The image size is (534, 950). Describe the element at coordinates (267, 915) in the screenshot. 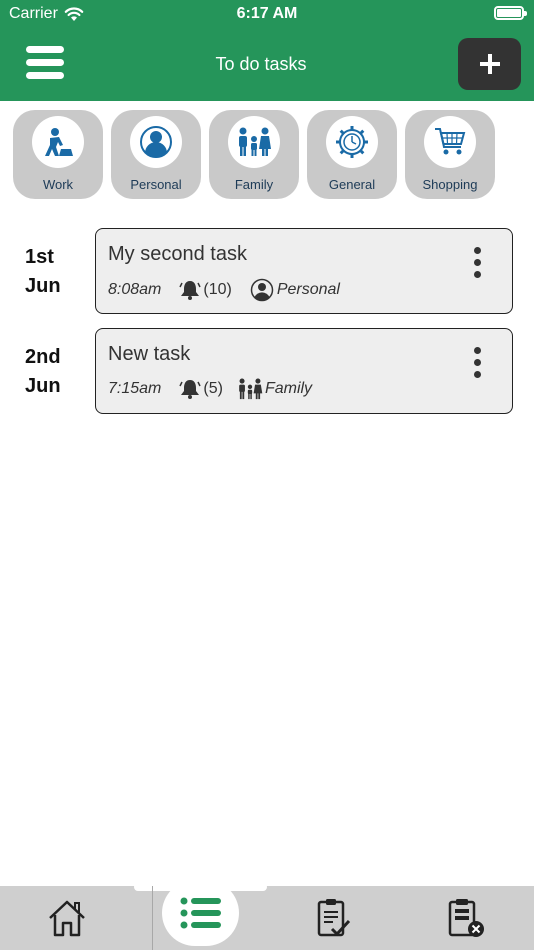

I see `tab-bar` at that location.